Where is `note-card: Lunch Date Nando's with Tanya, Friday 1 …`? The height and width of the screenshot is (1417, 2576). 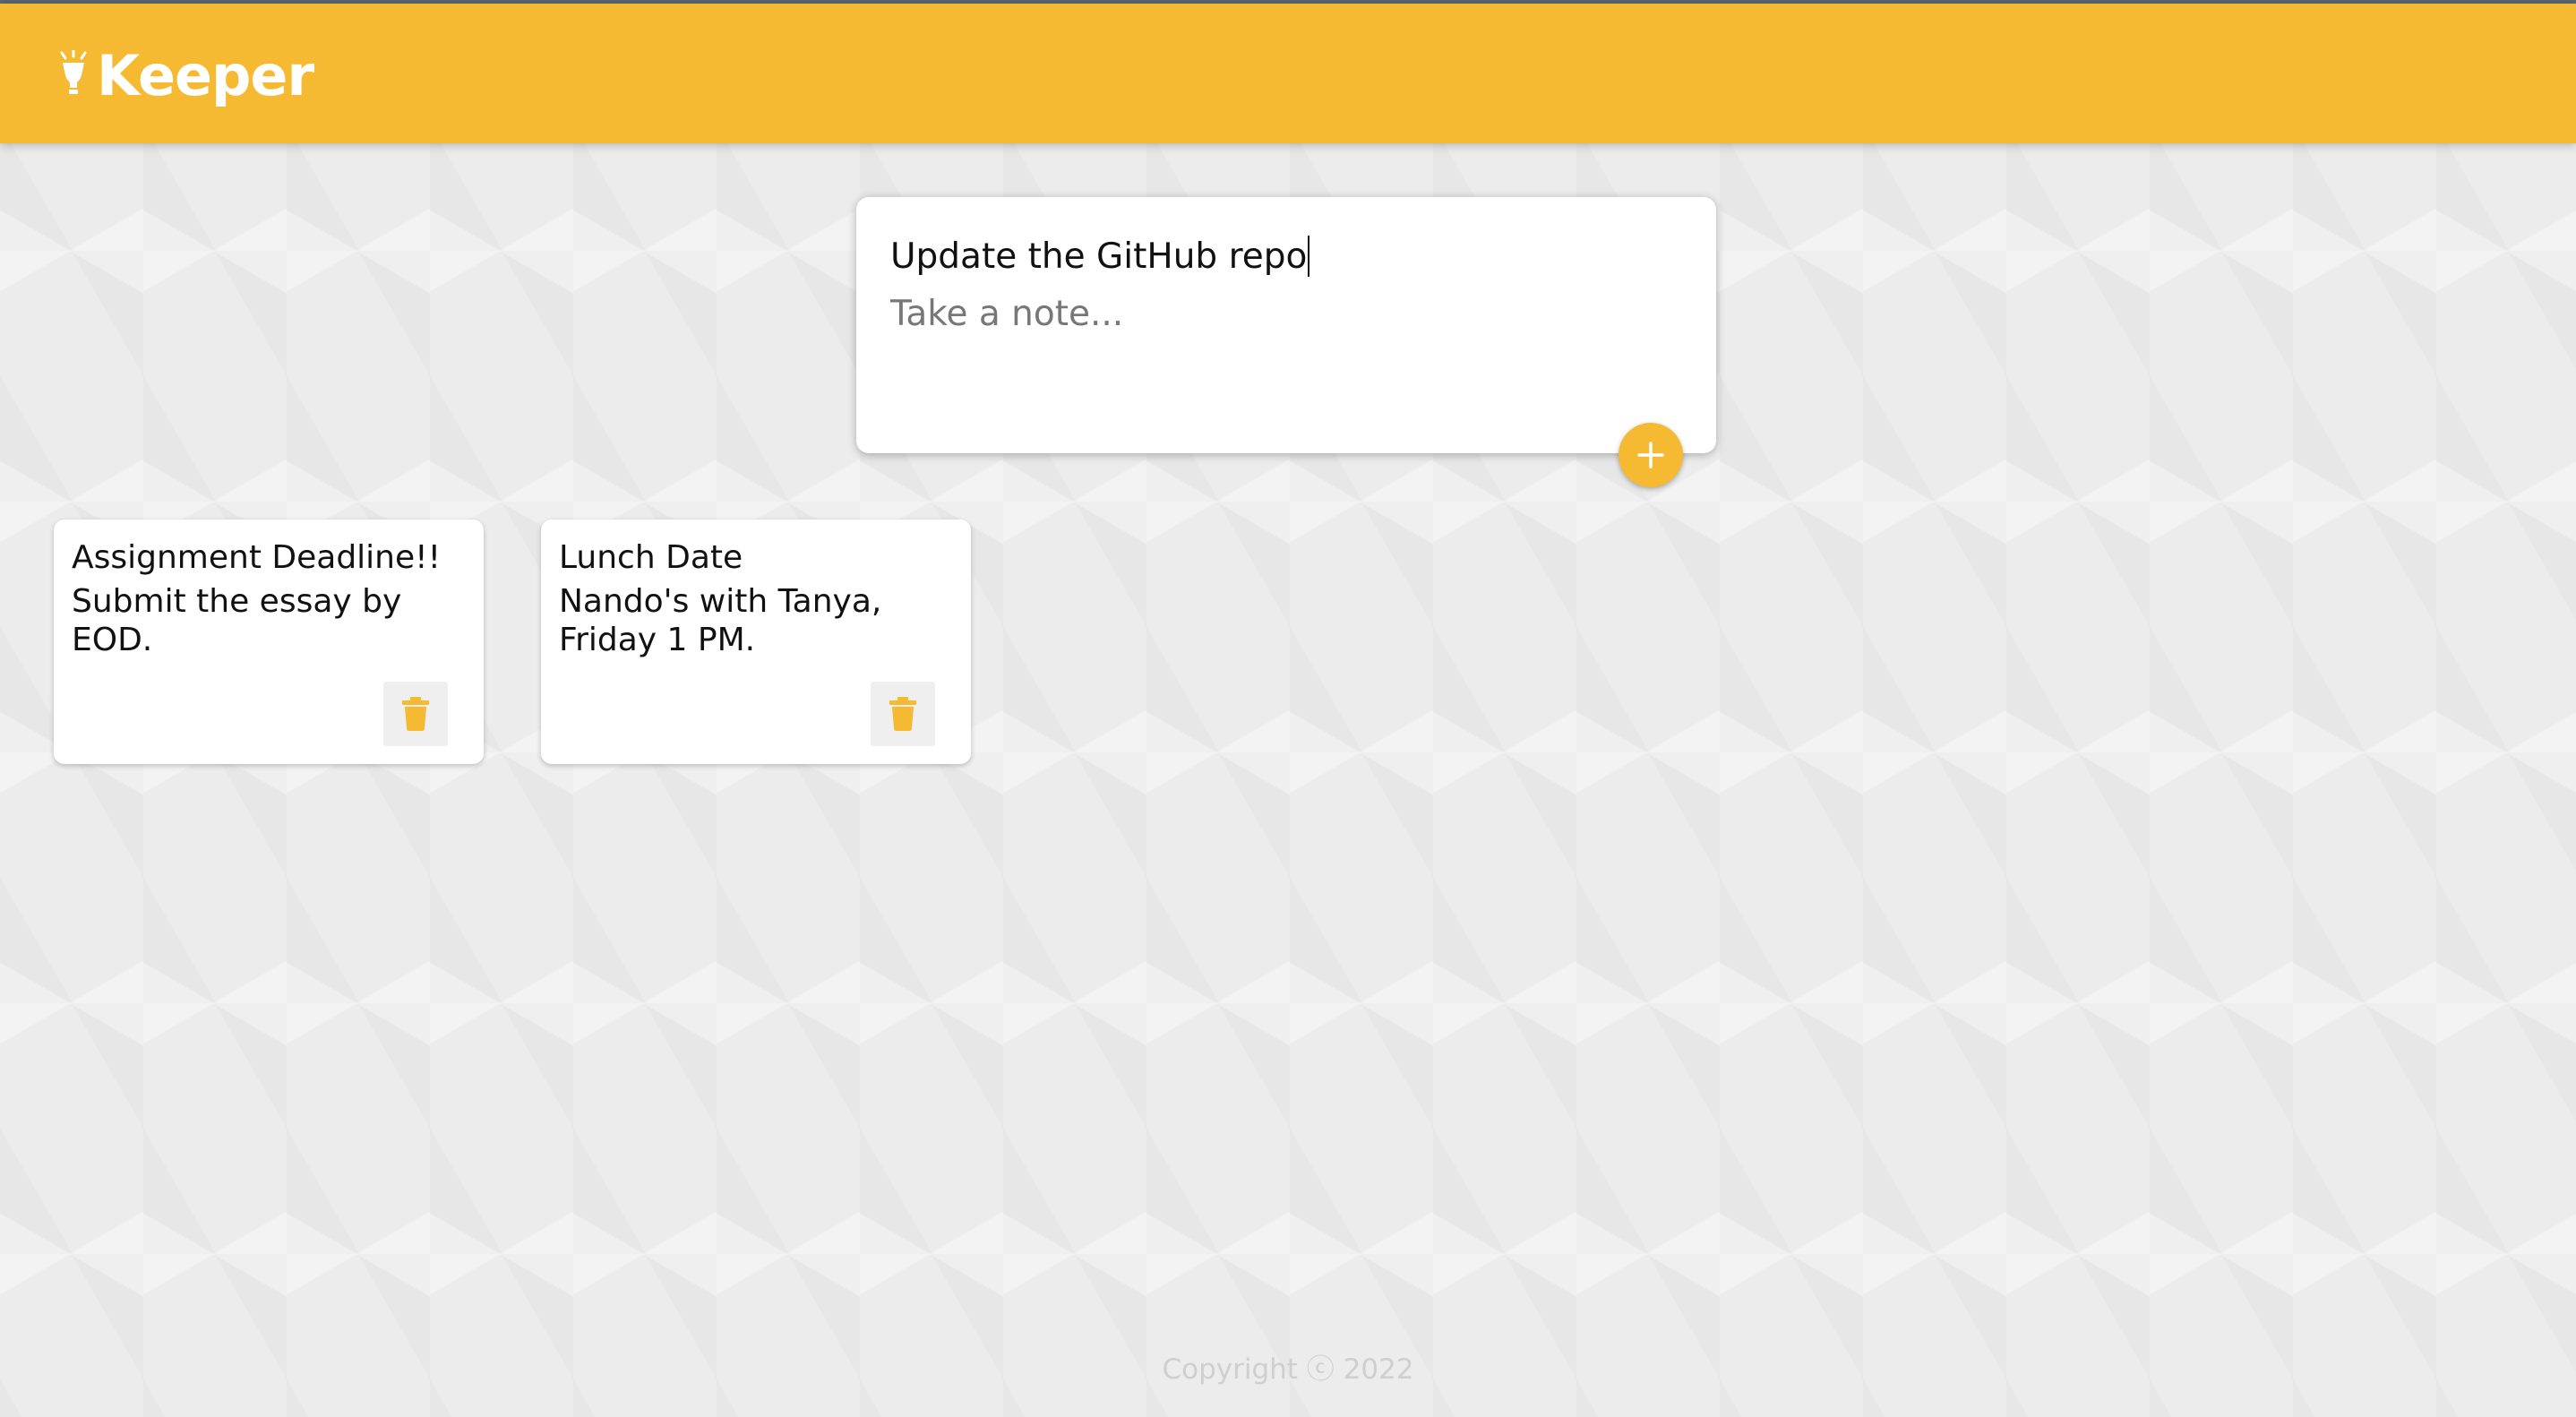 note-card: Lunch Date Nando's with Tanya, Friday 1 … is located at coordinates (756, 642).